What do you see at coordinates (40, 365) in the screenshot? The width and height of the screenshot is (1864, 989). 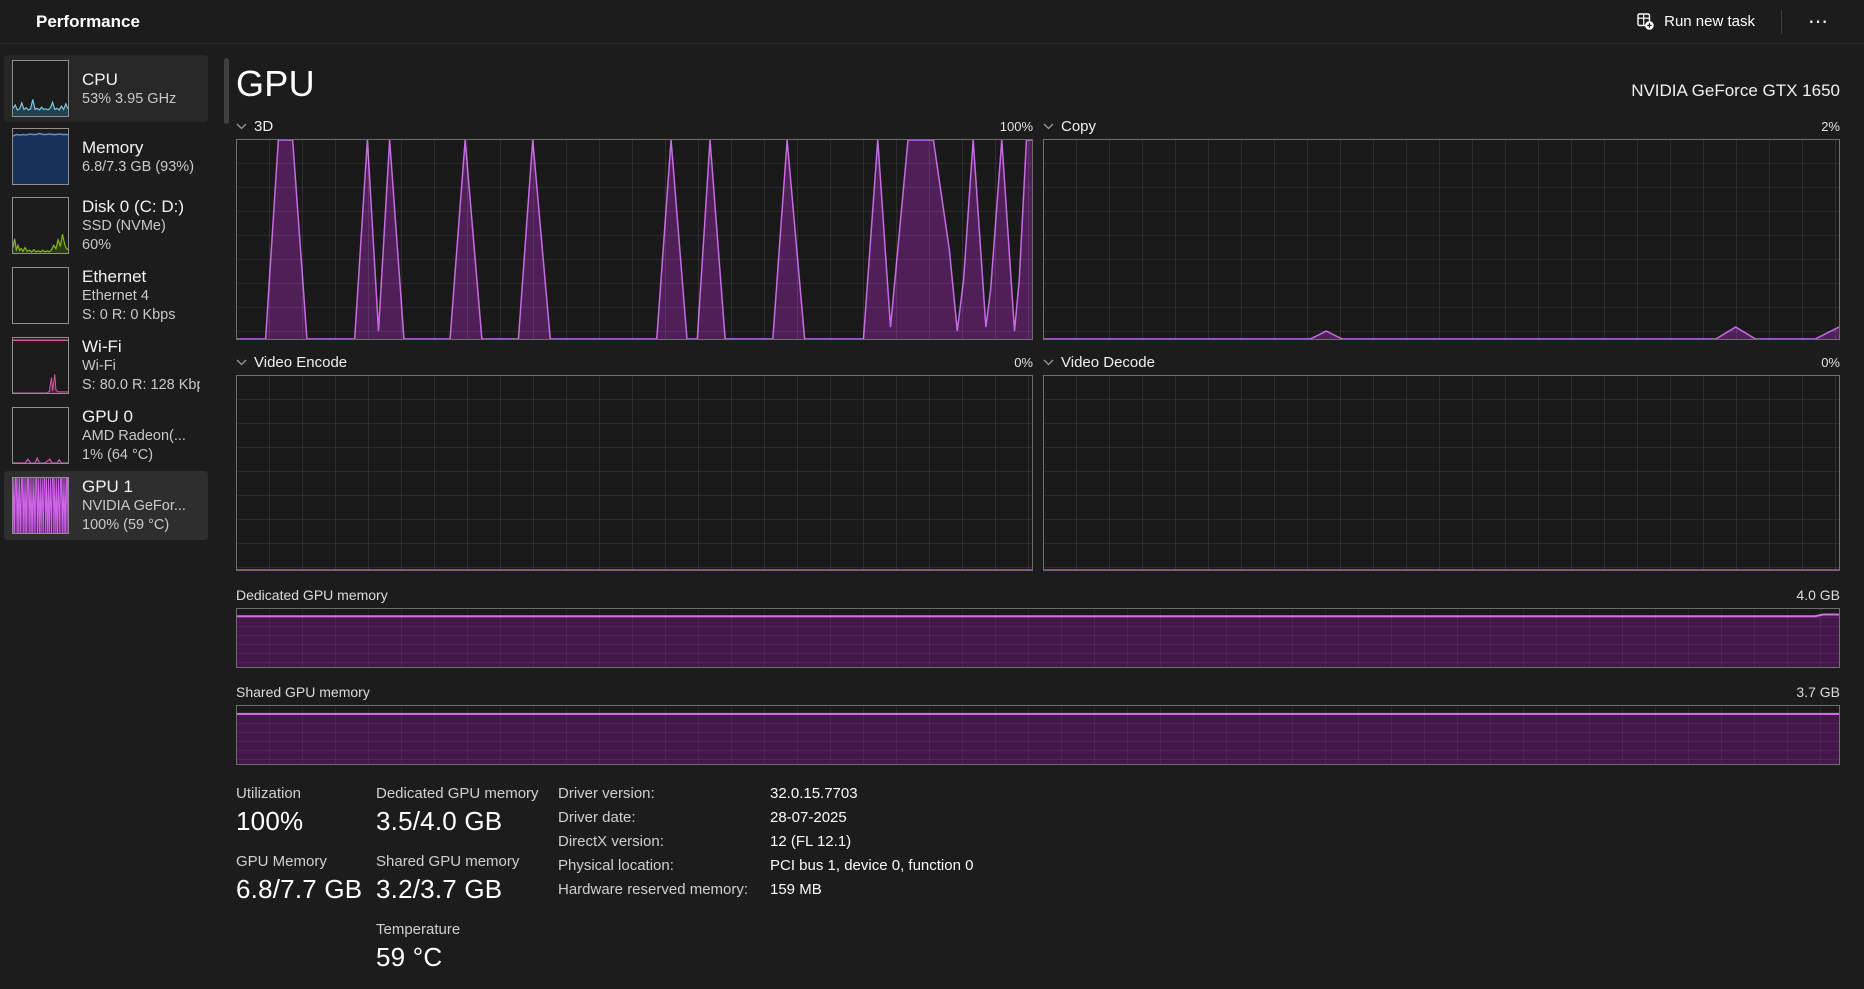 I see `wifi-mini-chart` at bounding box center [40, 365].